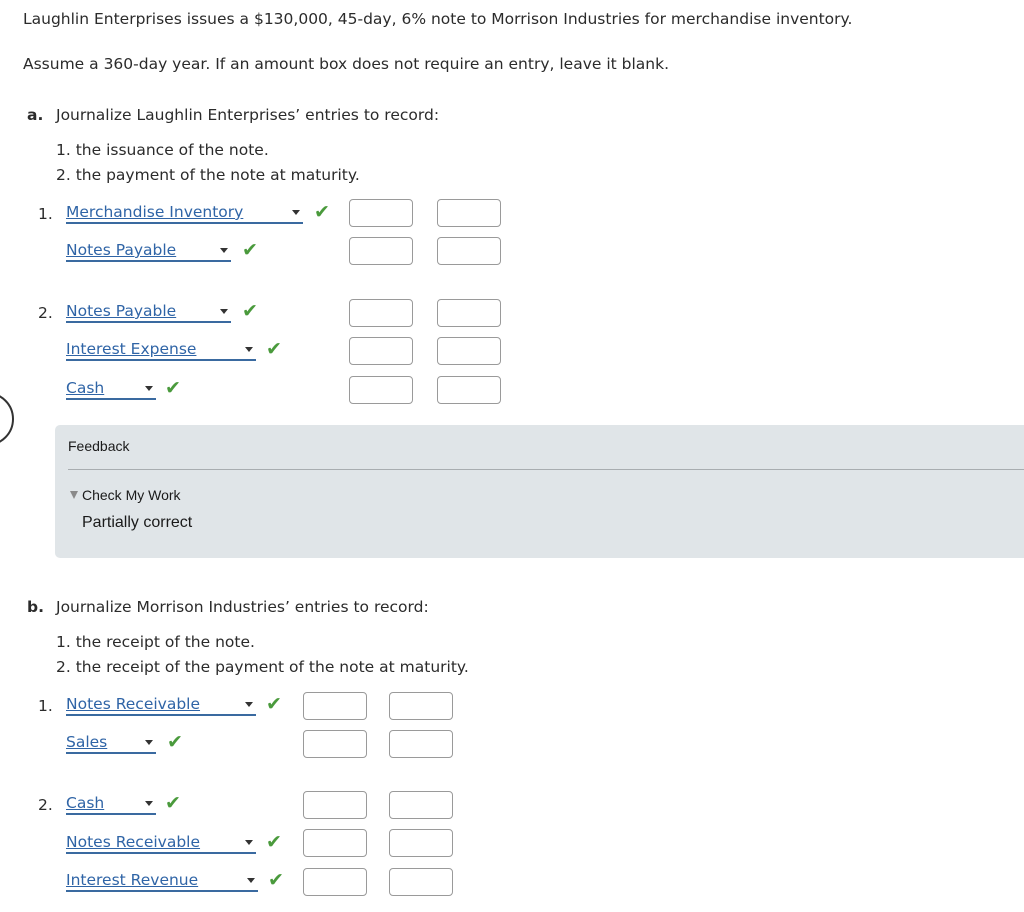 This screenshot has width=1024, height=912. I want to click on account-select-value: Merchandise Inventory, so click(155, 212).